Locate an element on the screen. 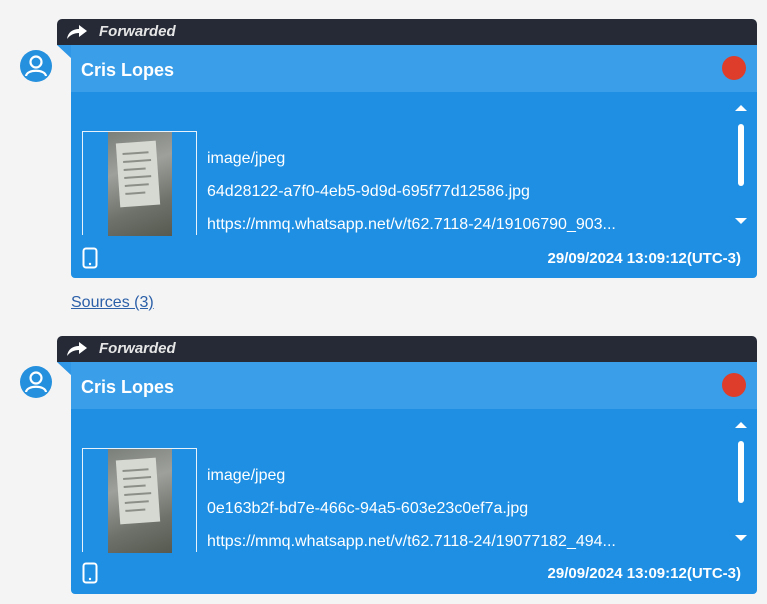 The image size is (767, 604). sources-link: Sources (3) is located at coordinates (112, 303).